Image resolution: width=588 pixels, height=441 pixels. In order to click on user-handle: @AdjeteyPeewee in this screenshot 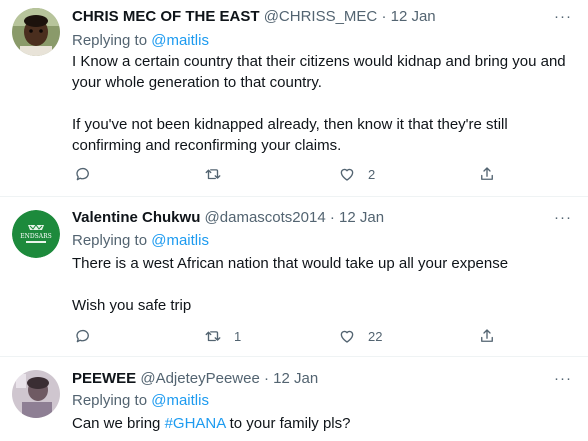, I will do `click(199, 378)`.